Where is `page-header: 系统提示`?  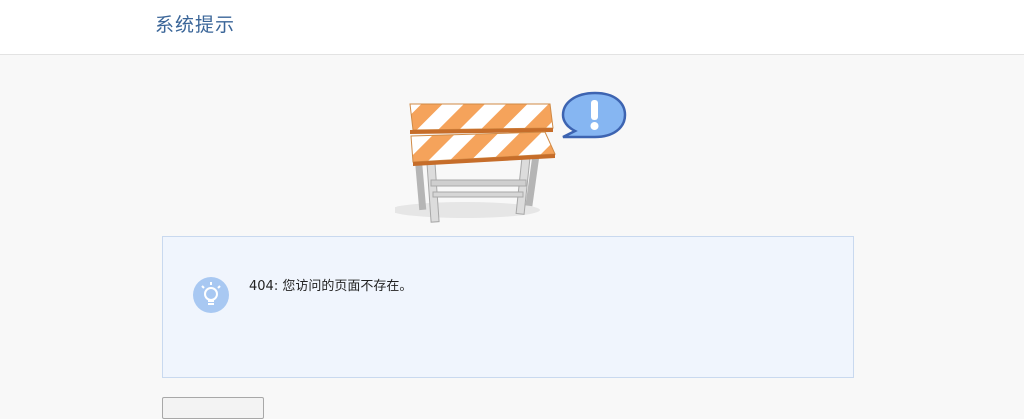
page-header: 系统提示 is located at coordinates (512, 27).